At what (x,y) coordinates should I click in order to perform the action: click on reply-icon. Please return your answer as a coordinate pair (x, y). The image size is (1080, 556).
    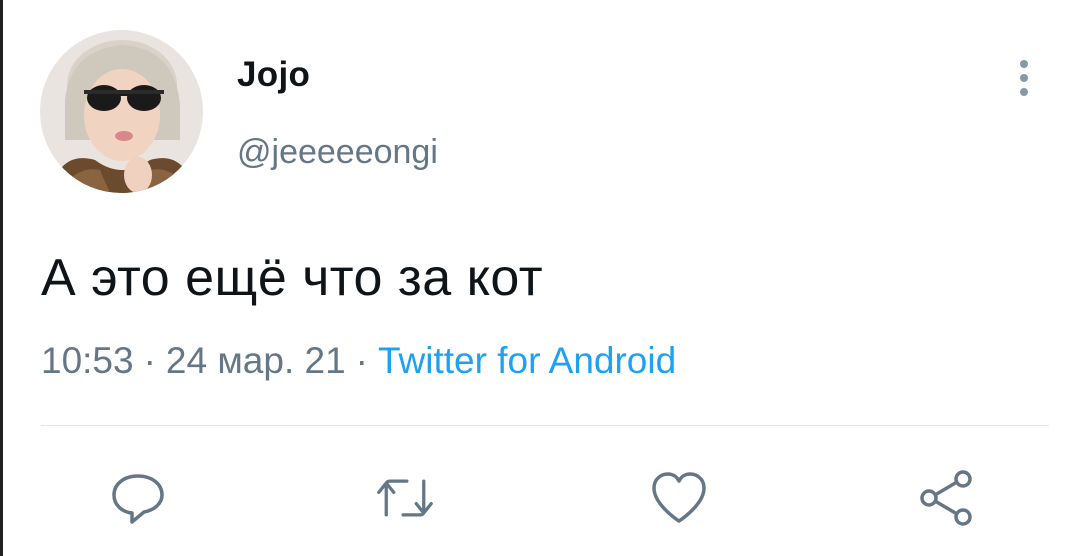
    Looking at the image, I should click on (138, 499).